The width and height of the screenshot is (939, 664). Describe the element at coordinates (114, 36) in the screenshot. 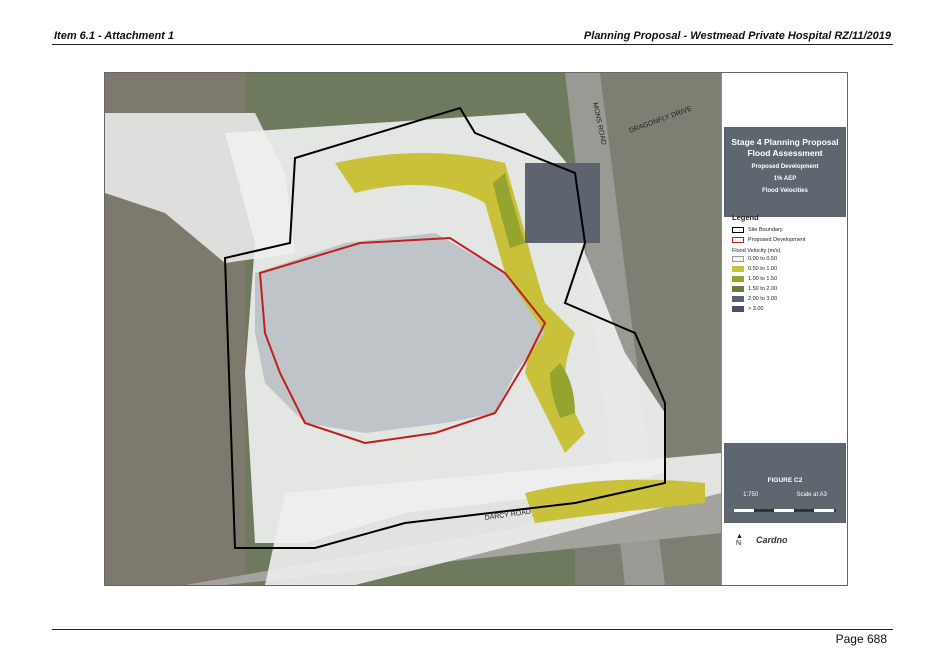

I see `header-left: Item 6.1 - Attachment 1` at that location.